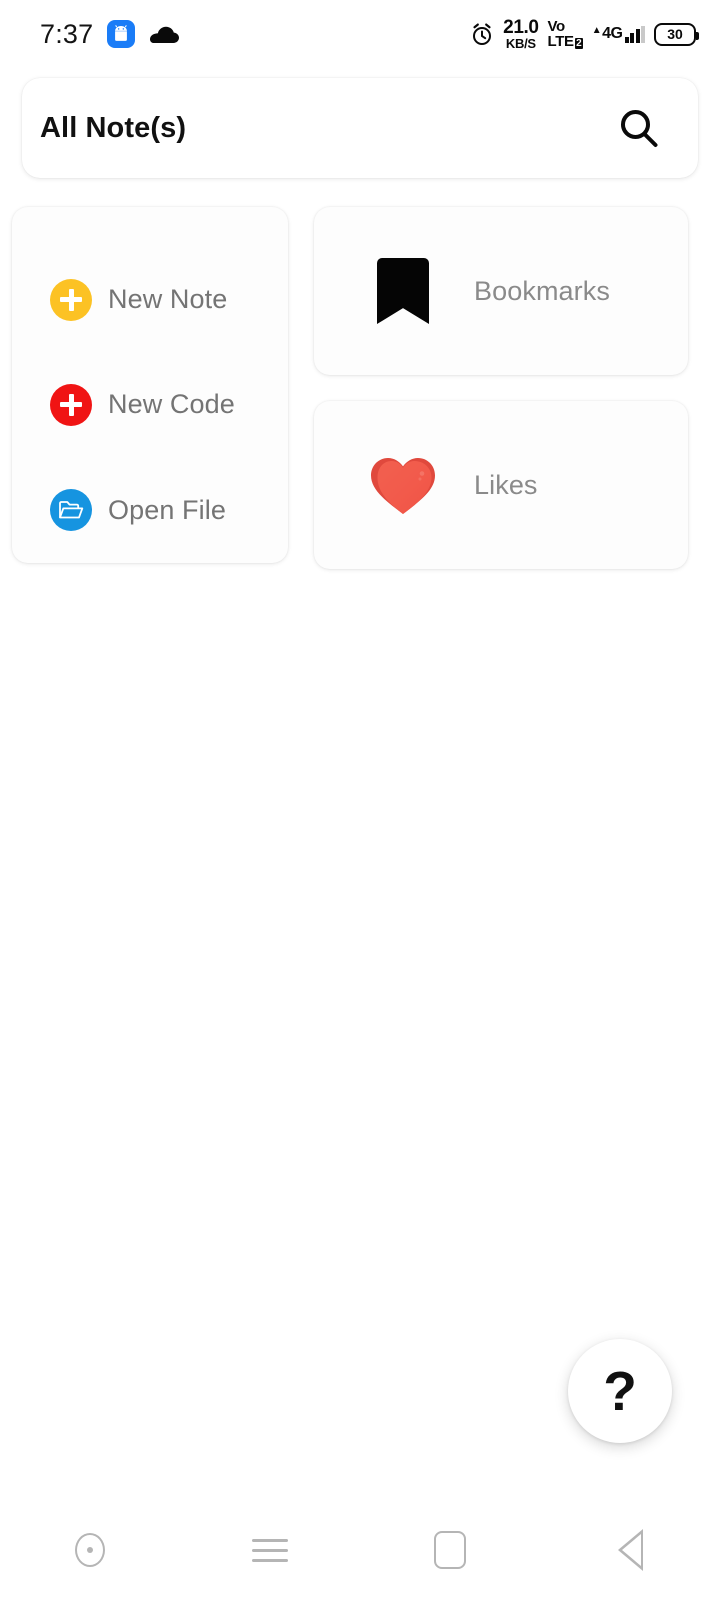 The width and height of the screenshot is (720, 1600). I want to click on action-new-code-label: New Code, so click(171, 404).